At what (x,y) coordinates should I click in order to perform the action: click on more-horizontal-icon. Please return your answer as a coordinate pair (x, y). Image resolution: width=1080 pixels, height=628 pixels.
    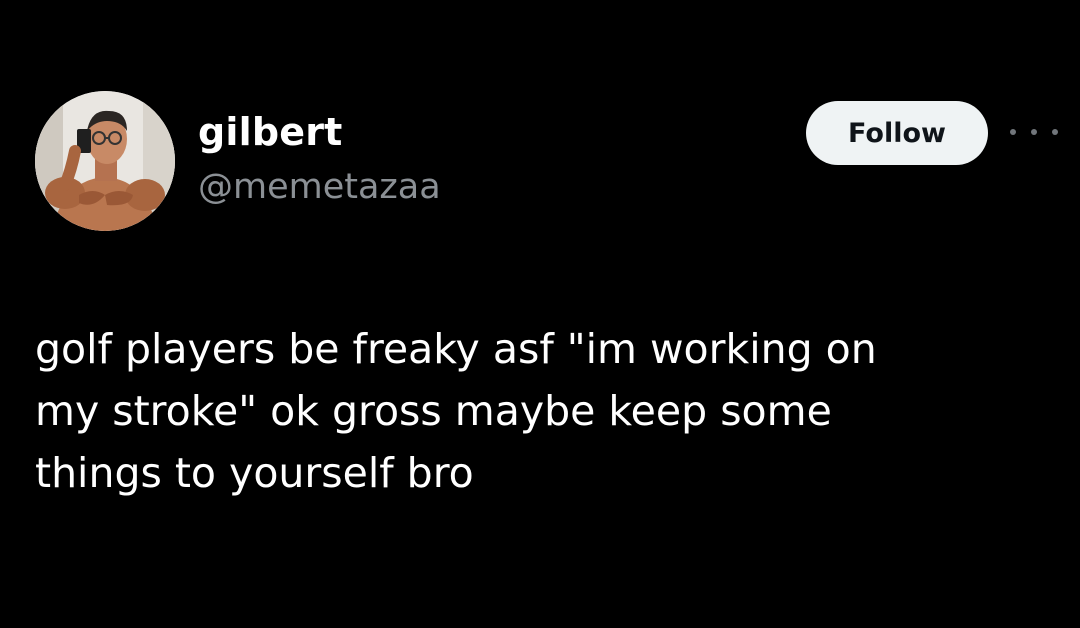
    Looking at the image, I should click on (1034, 132).